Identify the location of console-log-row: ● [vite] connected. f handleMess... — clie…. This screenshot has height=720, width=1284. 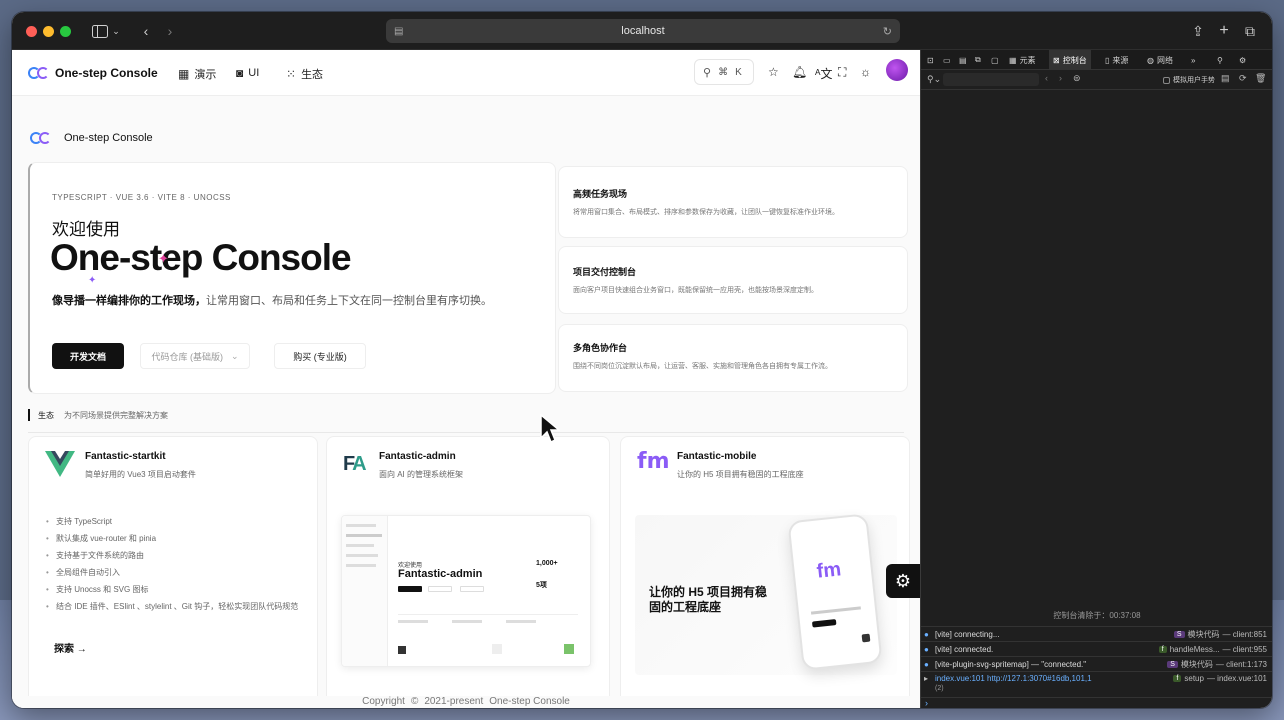
(1096, 648).